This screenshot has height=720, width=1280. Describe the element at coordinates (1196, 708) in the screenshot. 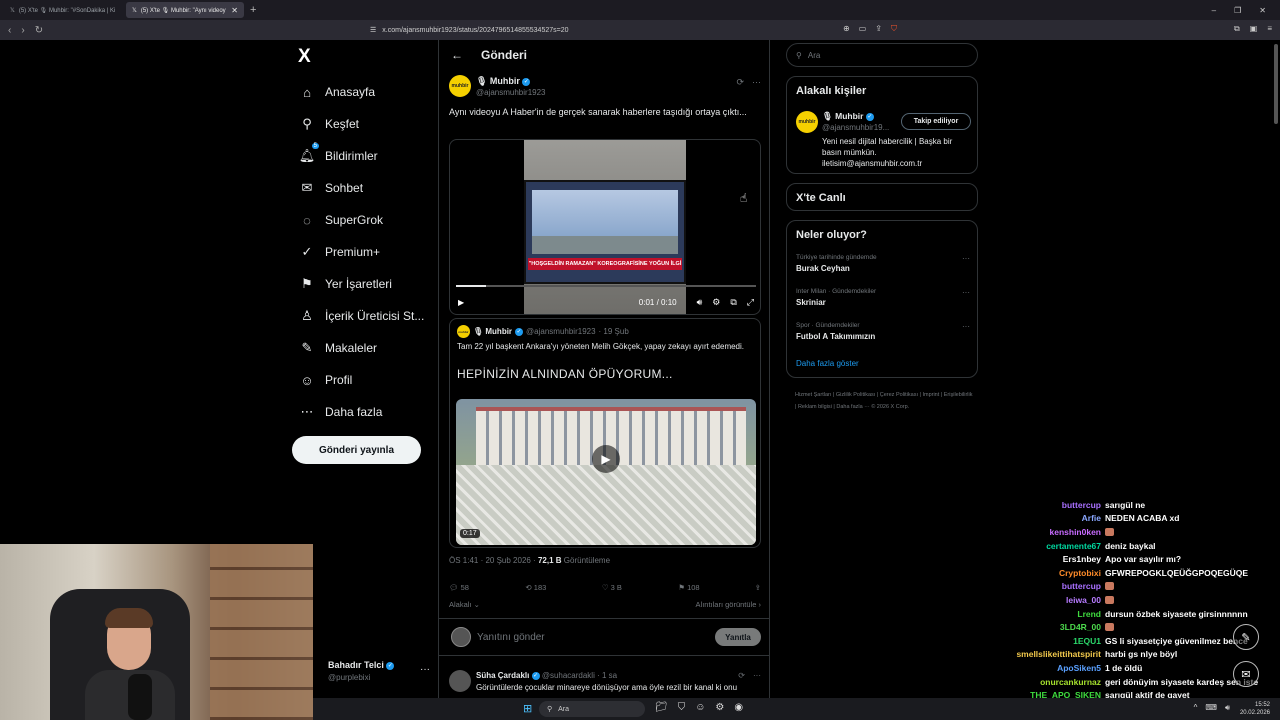

I see `tray-chevron-icon: ^` at that location.